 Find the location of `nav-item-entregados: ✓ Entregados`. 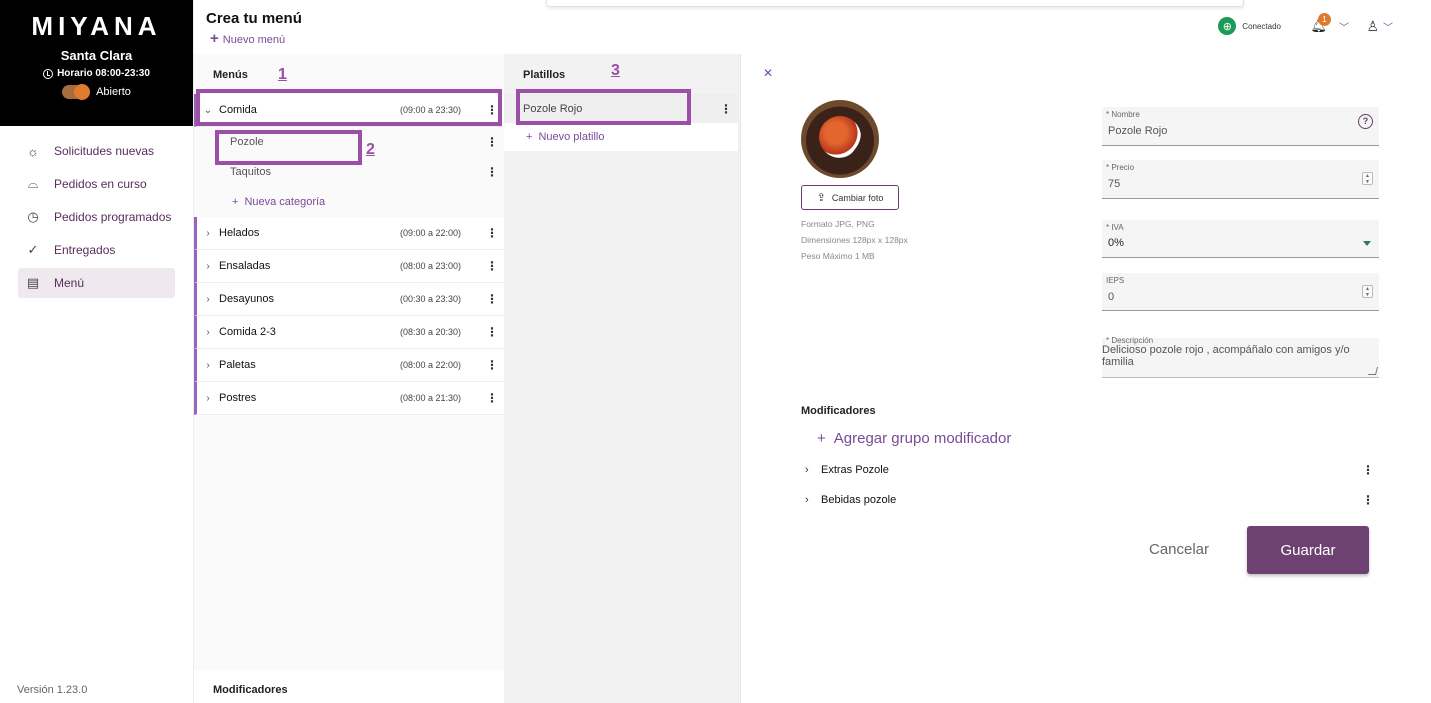

nav-item-entregados: ✓ Entregados is located at coordinates (96, 250).